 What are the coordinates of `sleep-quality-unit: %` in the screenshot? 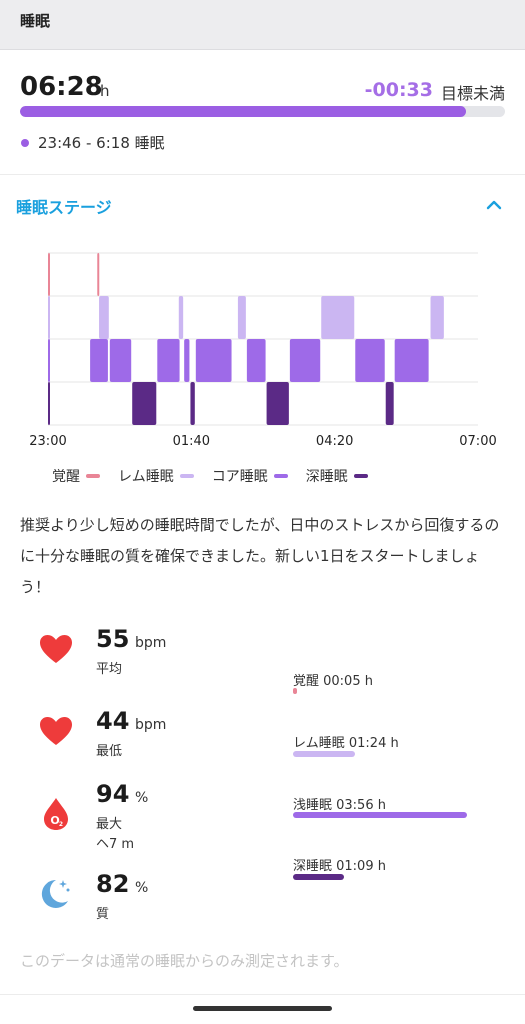 It's located at (142, 888).